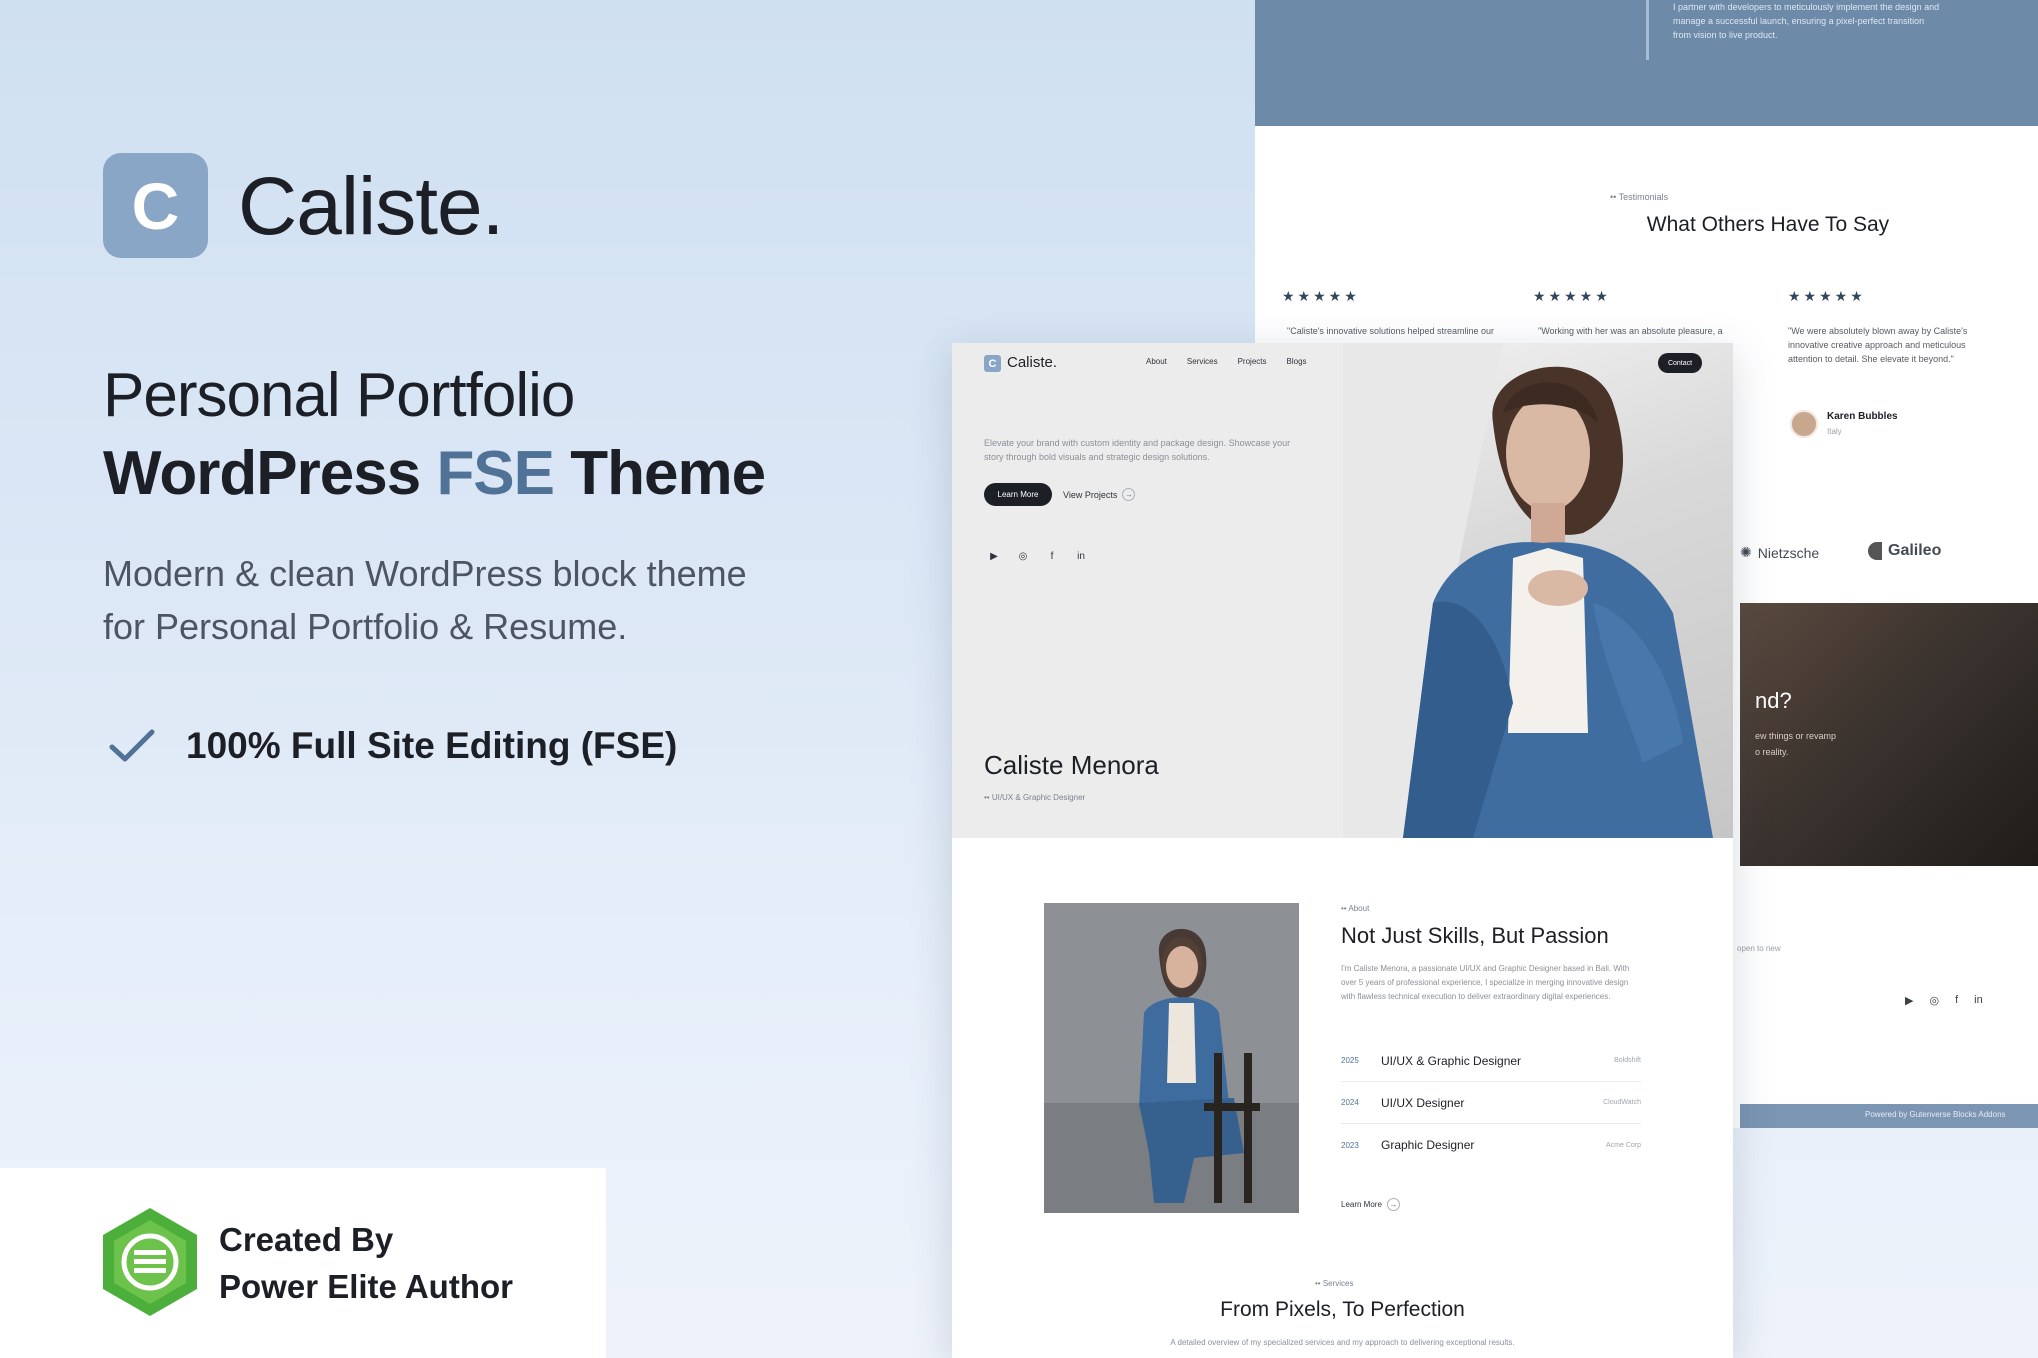  I want to click on job-year: 2024, so click(1350, 1102).